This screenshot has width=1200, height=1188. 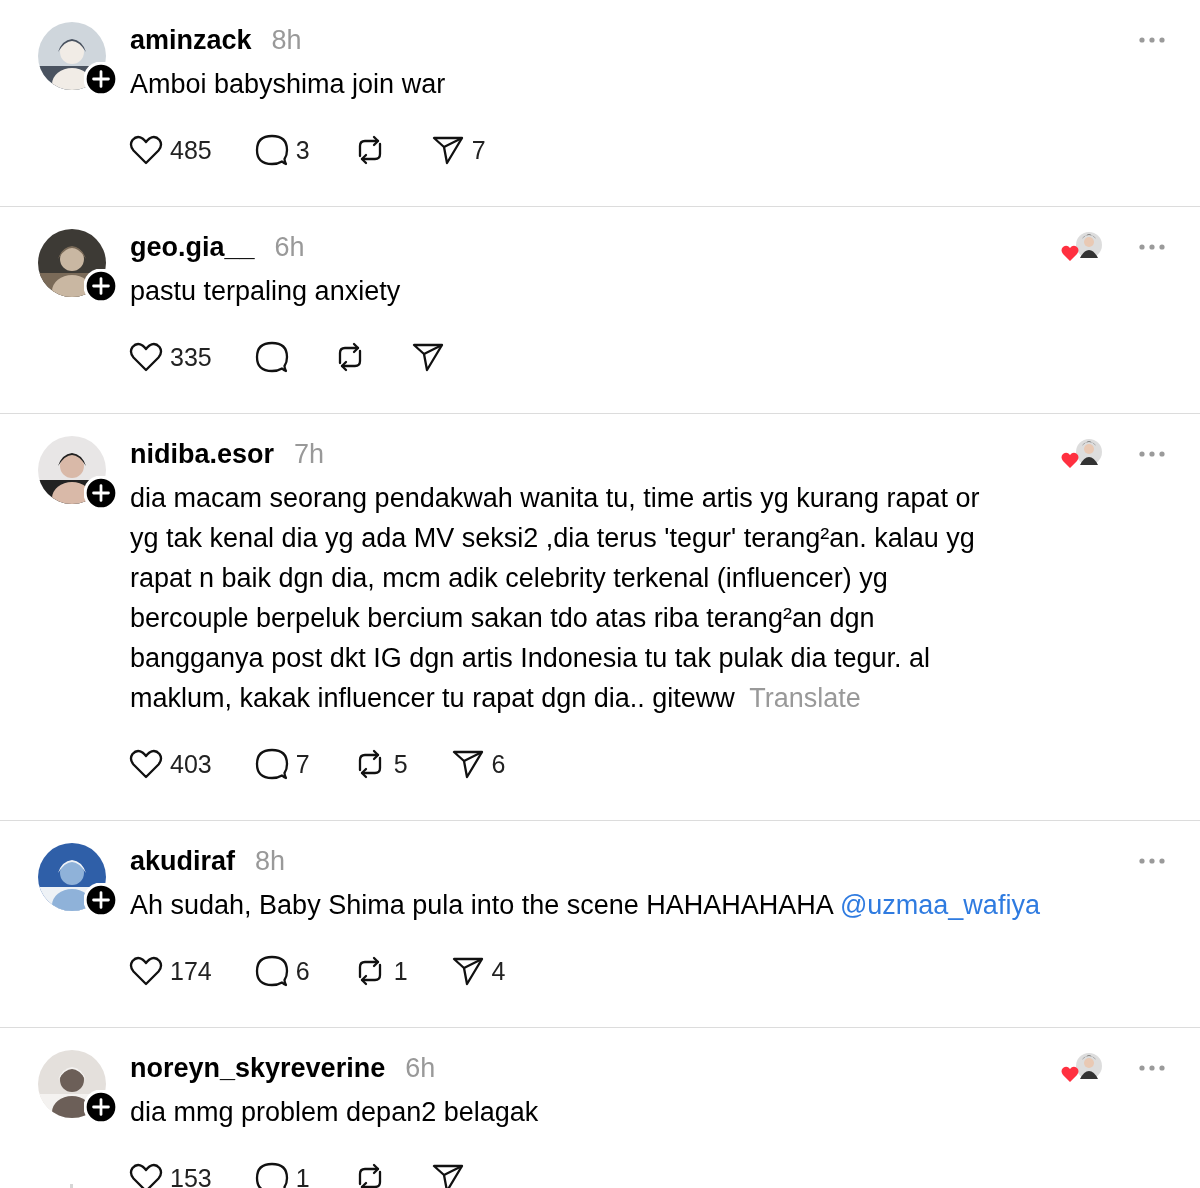 What do you see at coordinates (202, 454) in the screenshot?
I see `username: nidiba.esor` at bounding box center [202, 454].